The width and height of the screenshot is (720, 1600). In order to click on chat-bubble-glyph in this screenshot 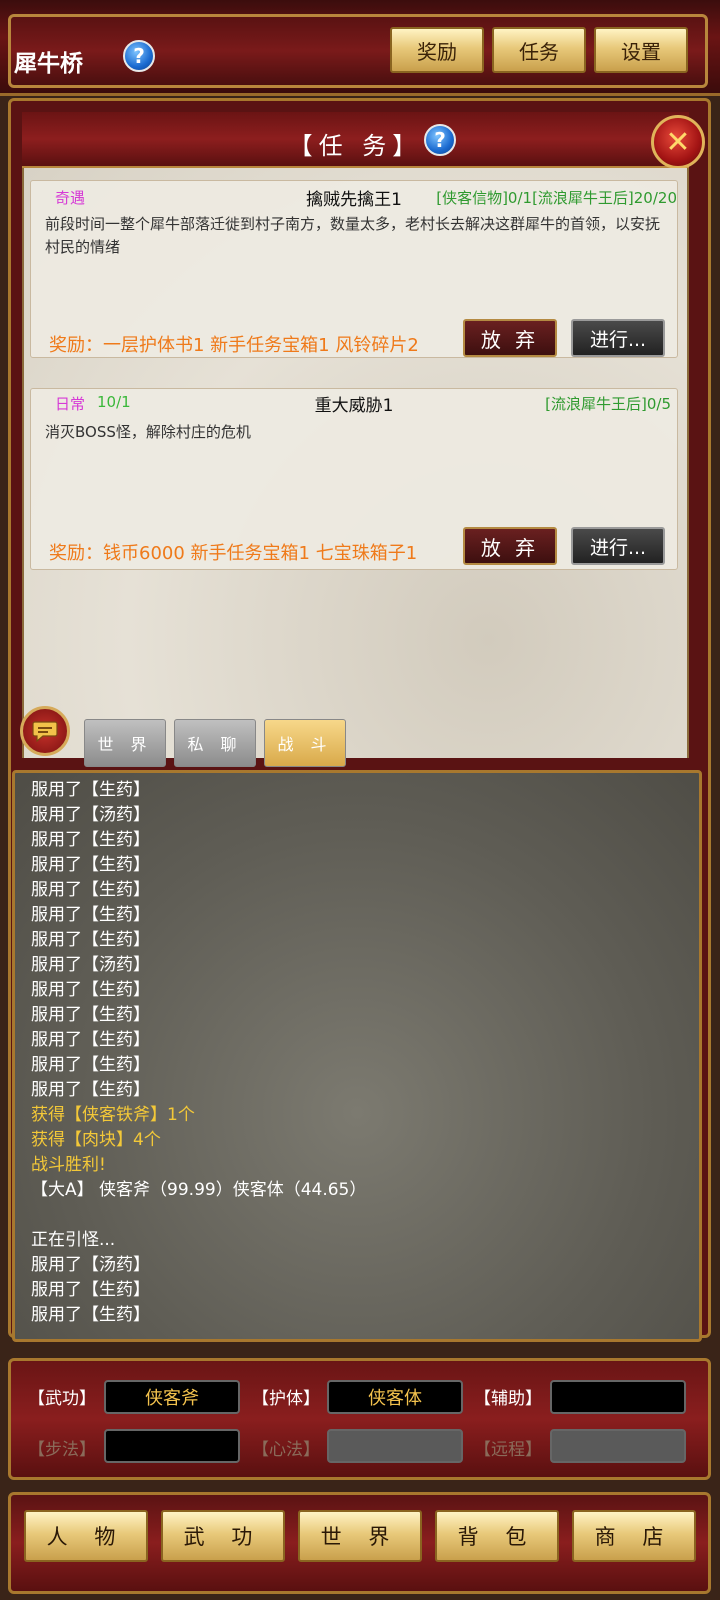, I will do `click(45, 731)`.